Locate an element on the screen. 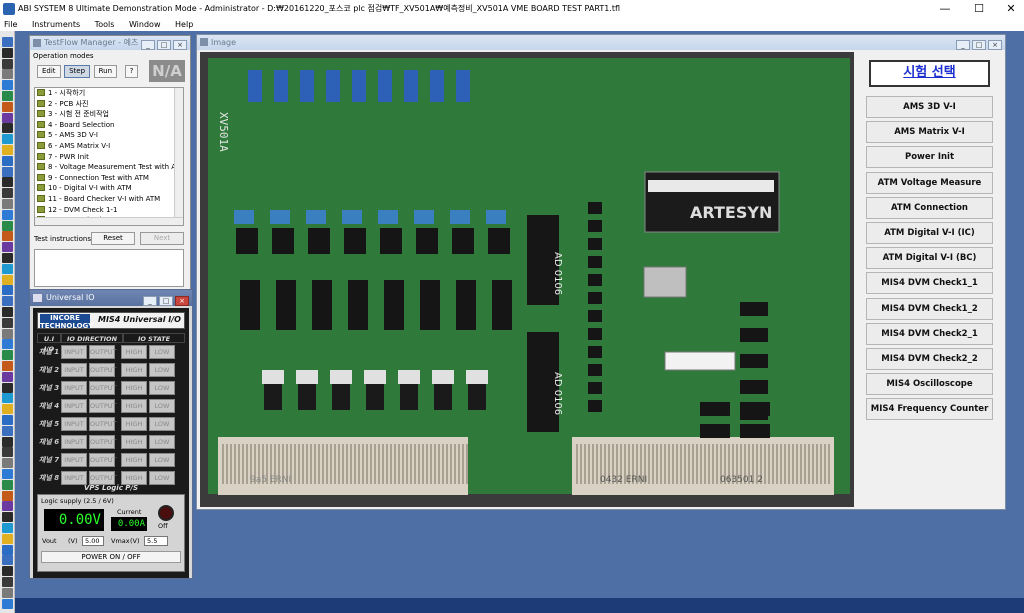  test-button: ATM Digital V-I (IC) is located at coordinates (929, 233).